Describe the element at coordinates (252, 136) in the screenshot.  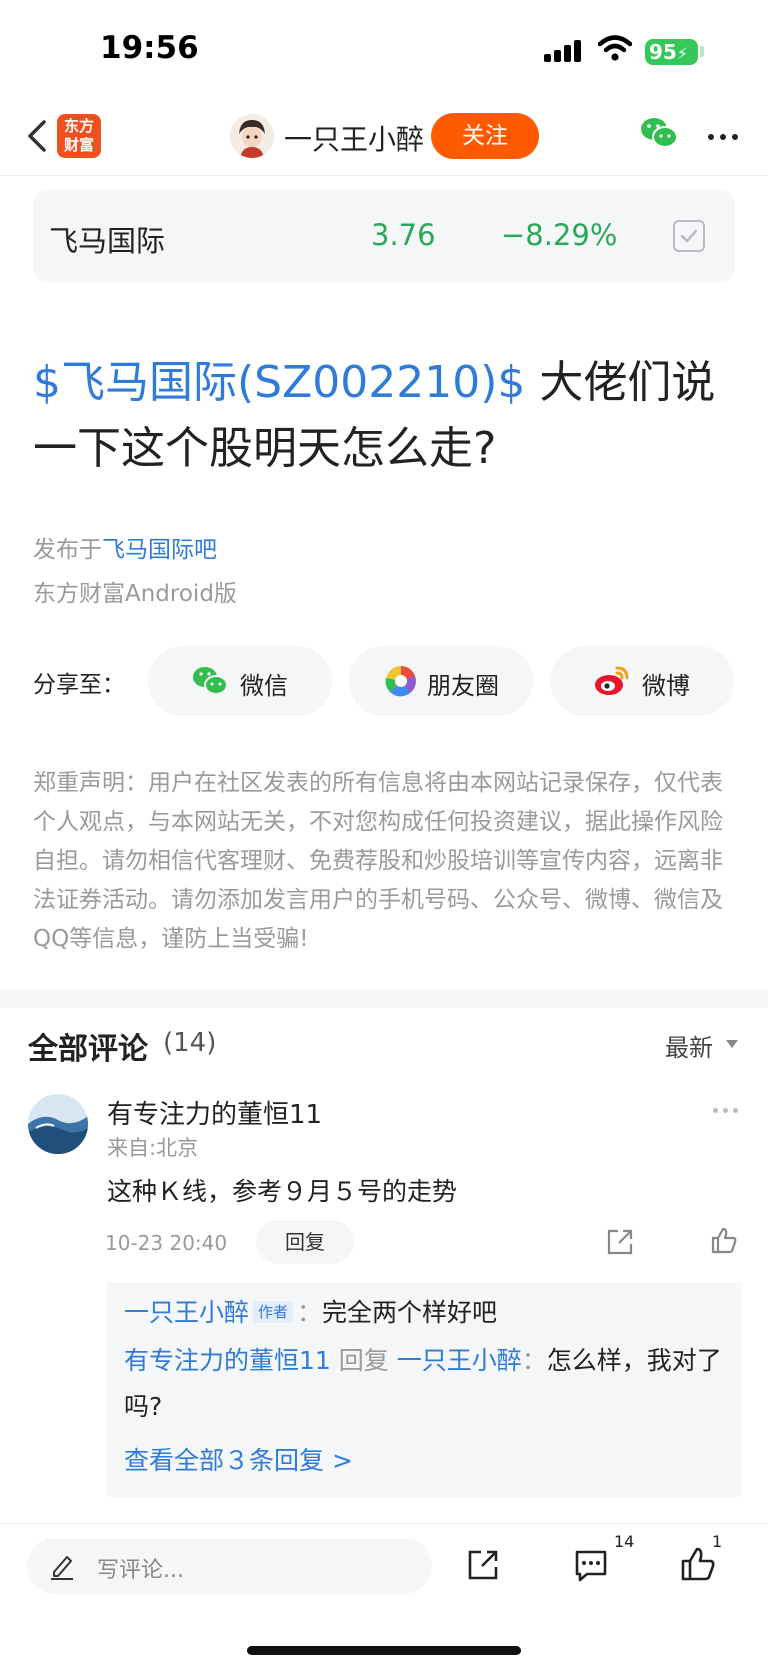
I see `author-avatar` at that location.